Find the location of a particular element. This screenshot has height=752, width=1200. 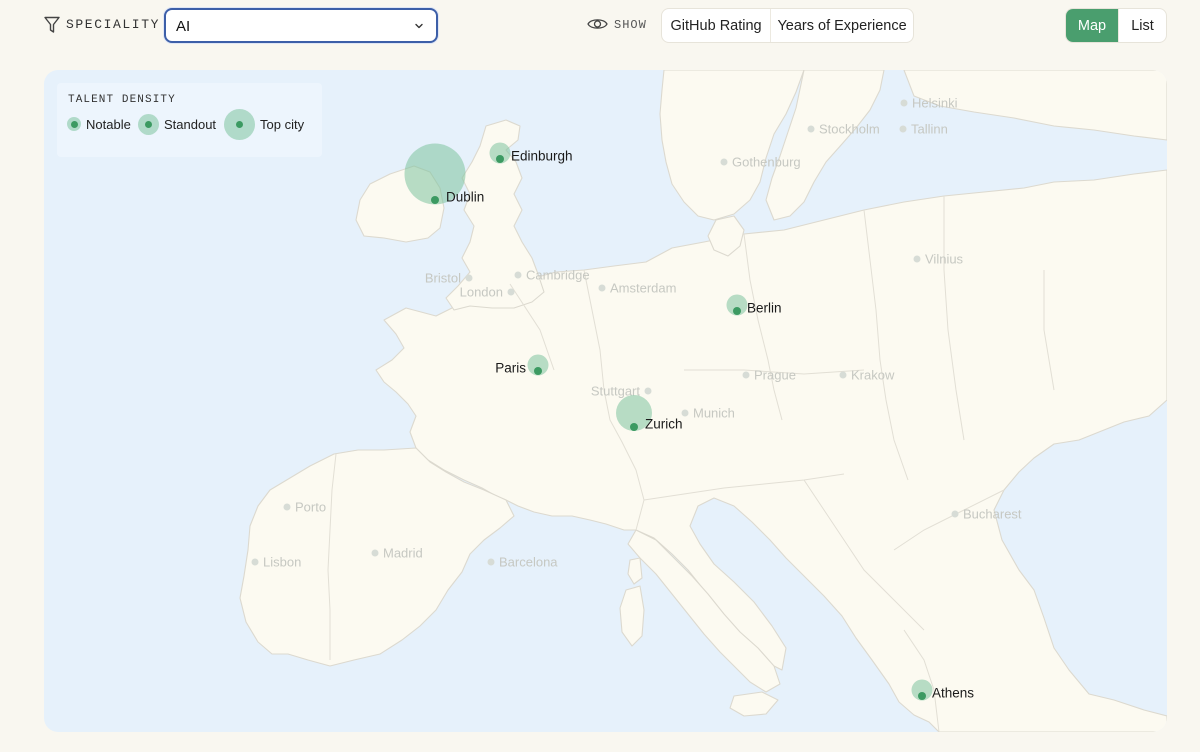

standout-marker-icon is located at coordinates (148, 124).